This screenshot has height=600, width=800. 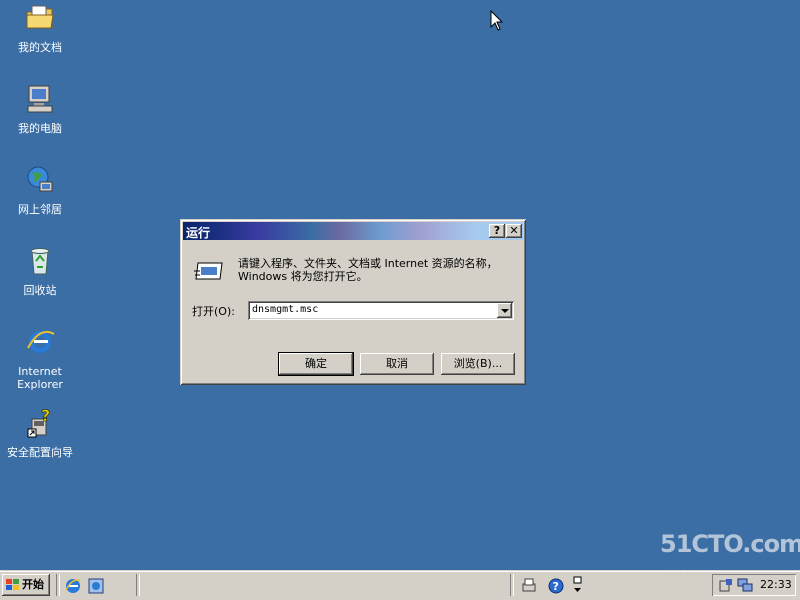 What do you see at coordinates (497, 231) in the screenshot?
I see `help-button: ?` at bounding box center [497, 231].